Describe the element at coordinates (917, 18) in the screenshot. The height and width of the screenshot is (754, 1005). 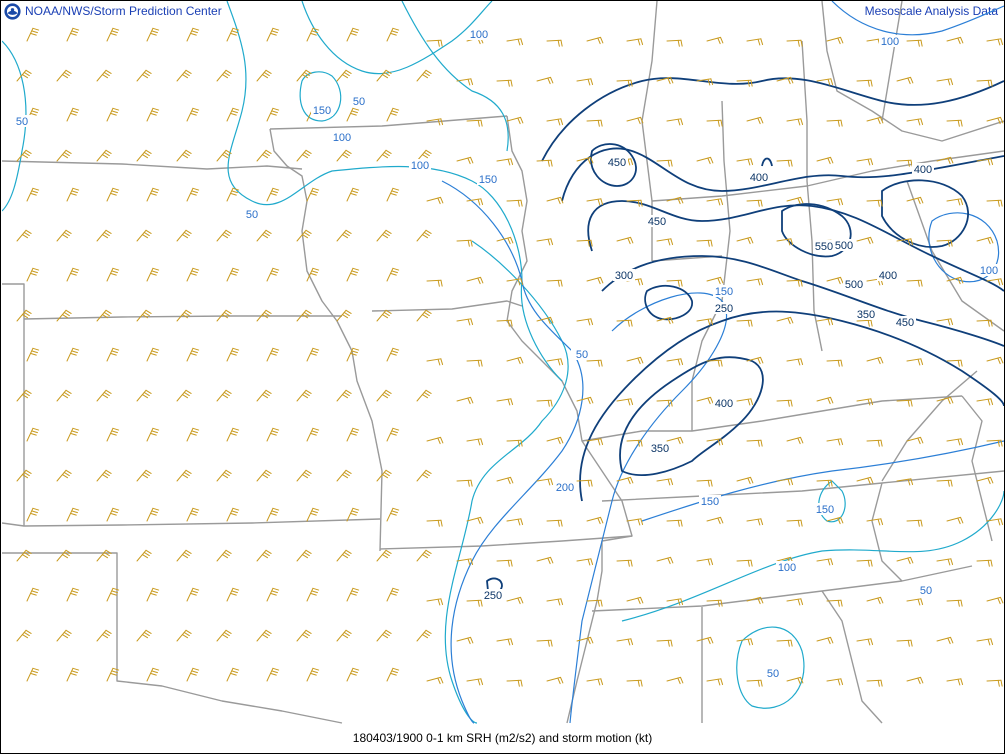
I see `contour-line` at that location.